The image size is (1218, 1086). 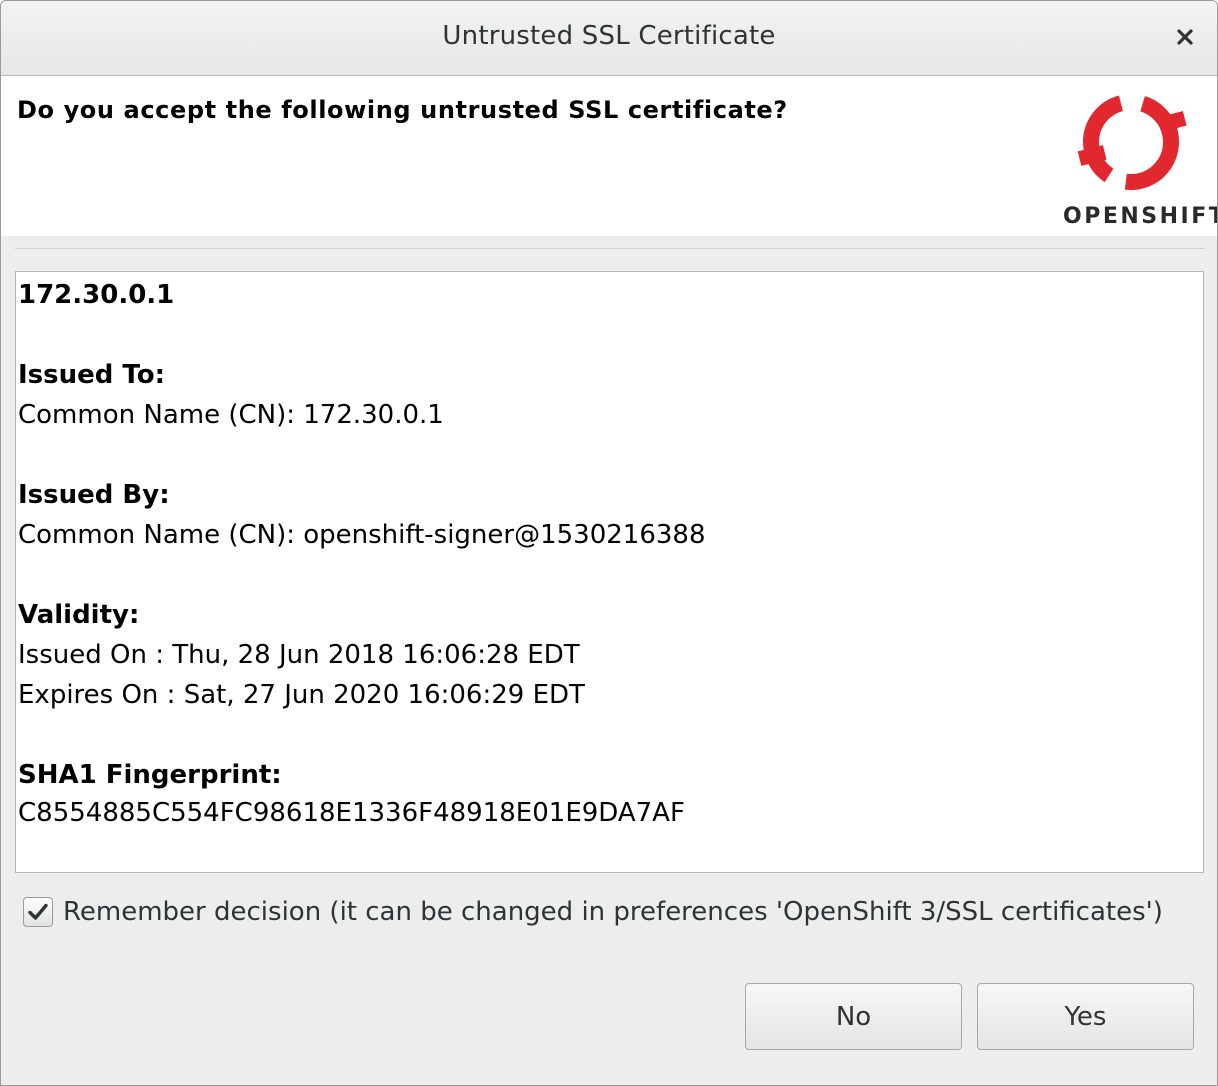 I want to click on dialog-title: Untrusted SSL Certificate, so click(x=609, y=36).